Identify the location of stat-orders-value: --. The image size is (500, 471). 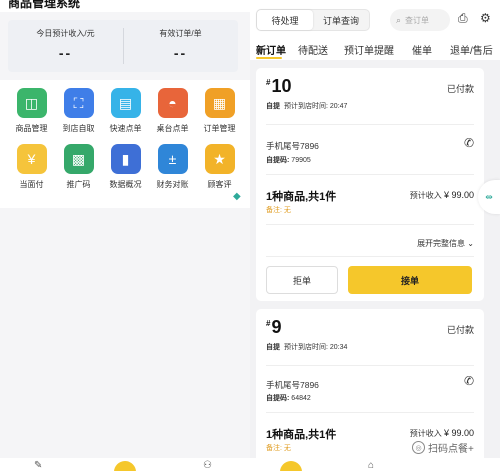
(180, 53).